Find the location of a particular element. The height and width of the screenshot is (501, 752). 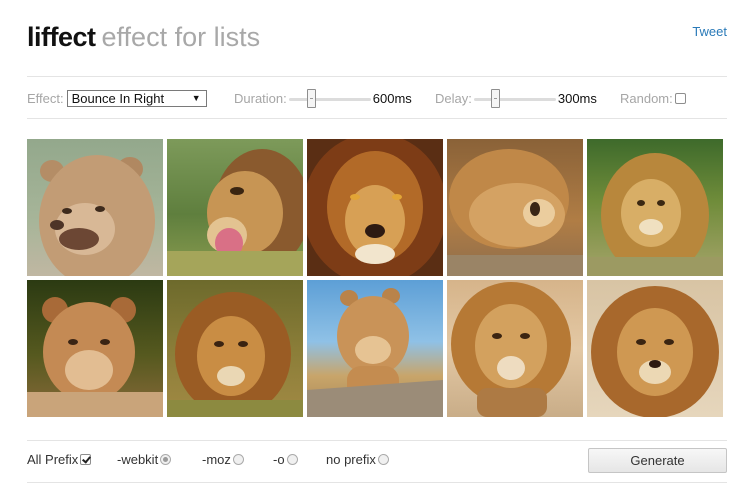

gallery-image-lioness-portrait is located at coordinates (95, 207).